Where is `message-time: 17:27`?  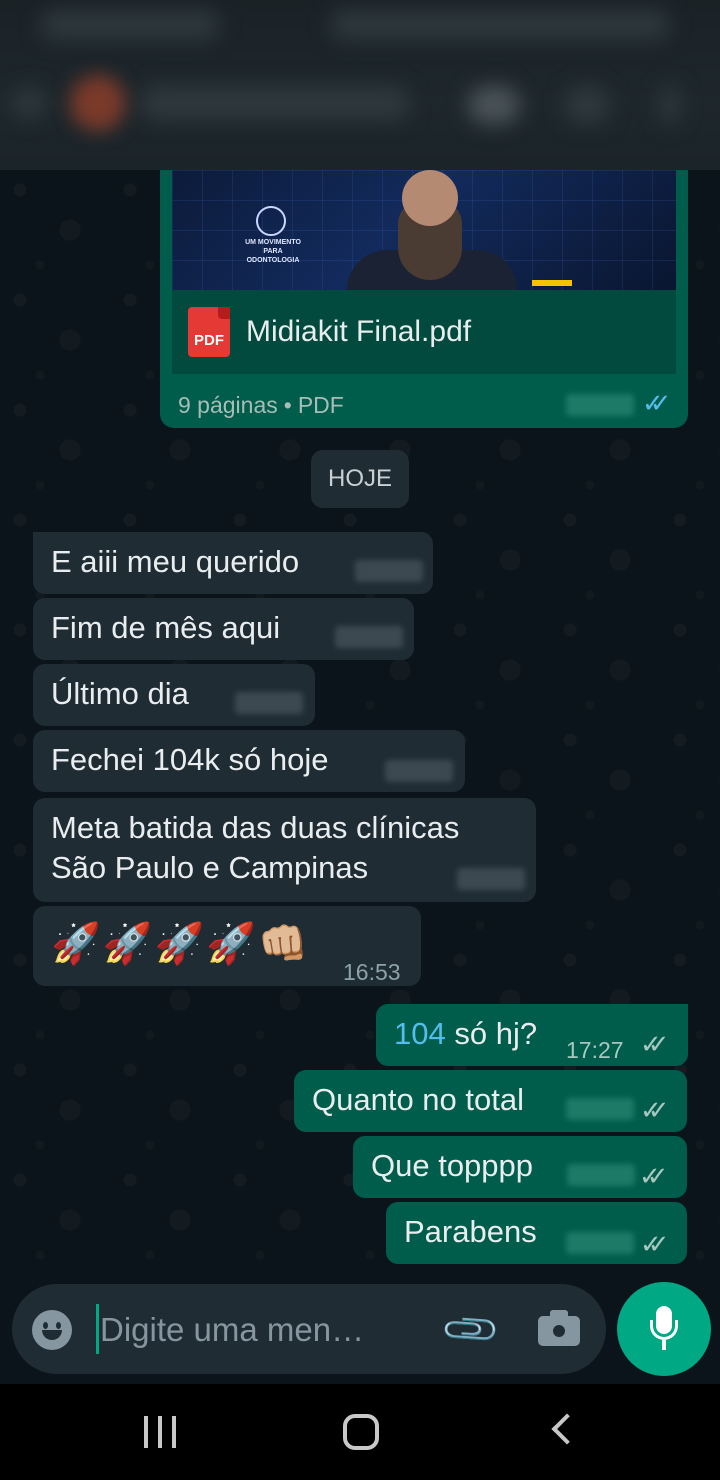 message-time: 17:27 is located at coordinates (595, 1050).